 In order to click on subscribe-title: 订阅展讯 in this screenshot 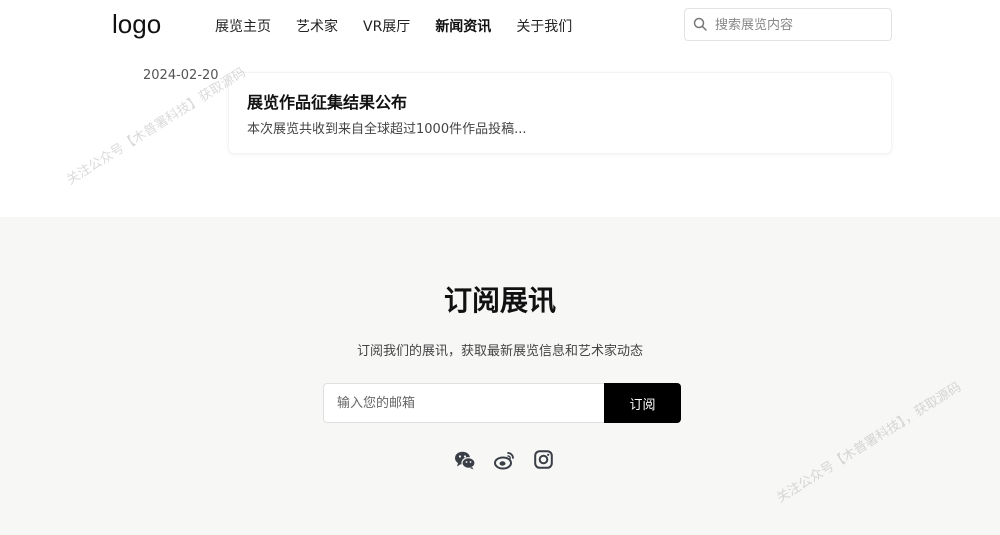, I will do `click(499, 300)`.